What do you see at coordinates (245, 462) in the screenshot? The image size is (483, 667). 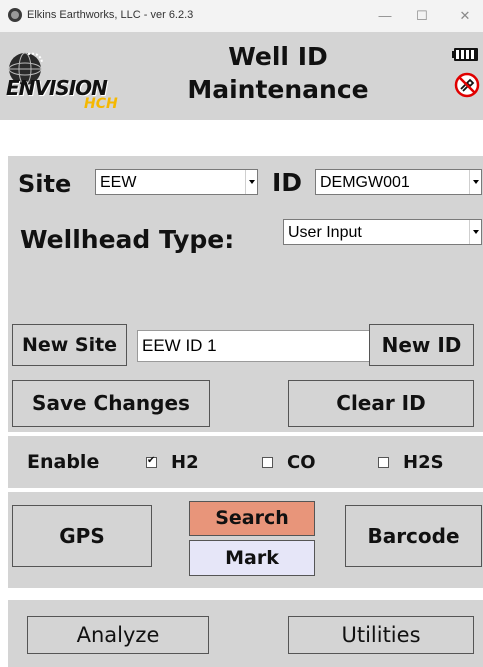 I see `enable-gas-panel: Enable H2 CO H2S` at bounding box center [245, 462].